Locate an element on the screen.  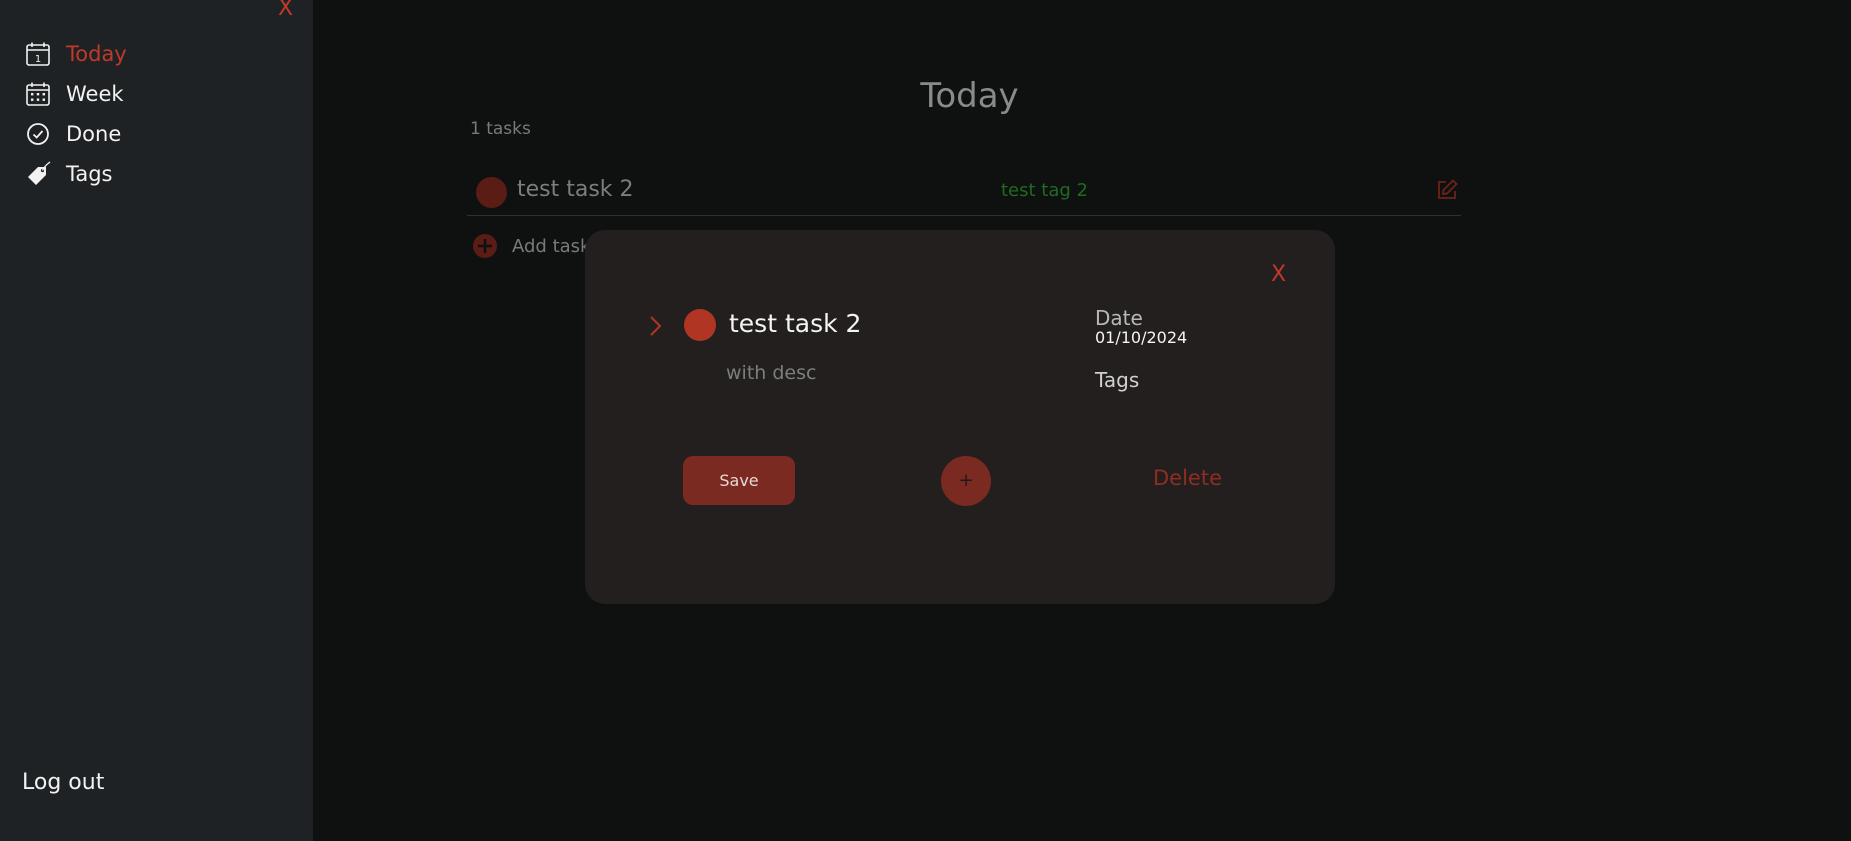
chevron-right-icon is located at coordinates (656, 326).